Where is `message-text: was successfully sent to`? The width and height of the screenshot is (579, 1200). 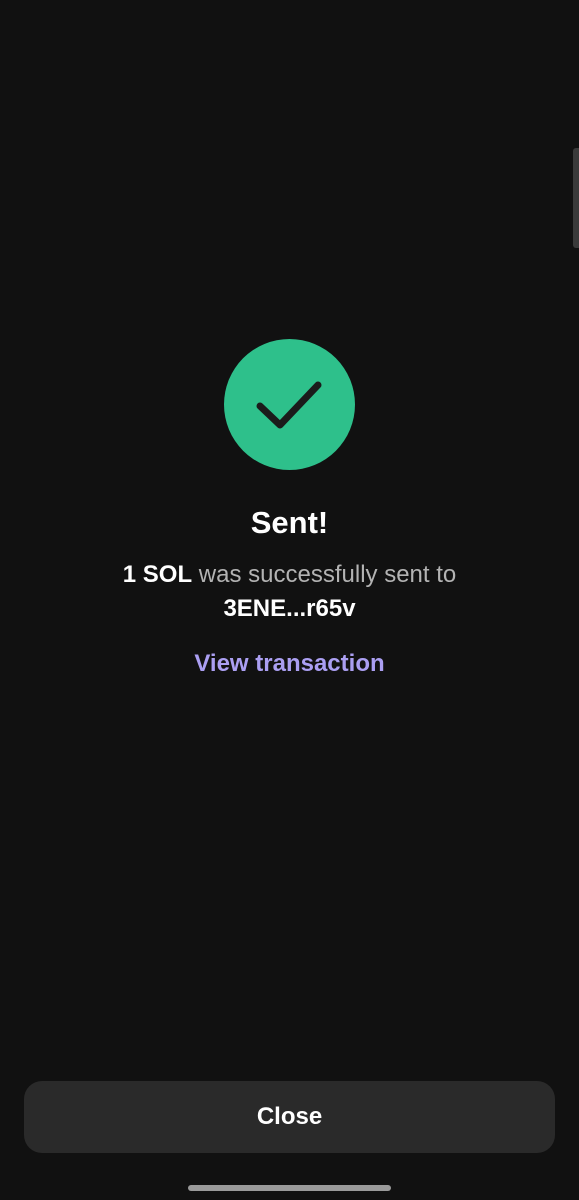 message-text: was successfully sent to is located at coordinates (327, 574).